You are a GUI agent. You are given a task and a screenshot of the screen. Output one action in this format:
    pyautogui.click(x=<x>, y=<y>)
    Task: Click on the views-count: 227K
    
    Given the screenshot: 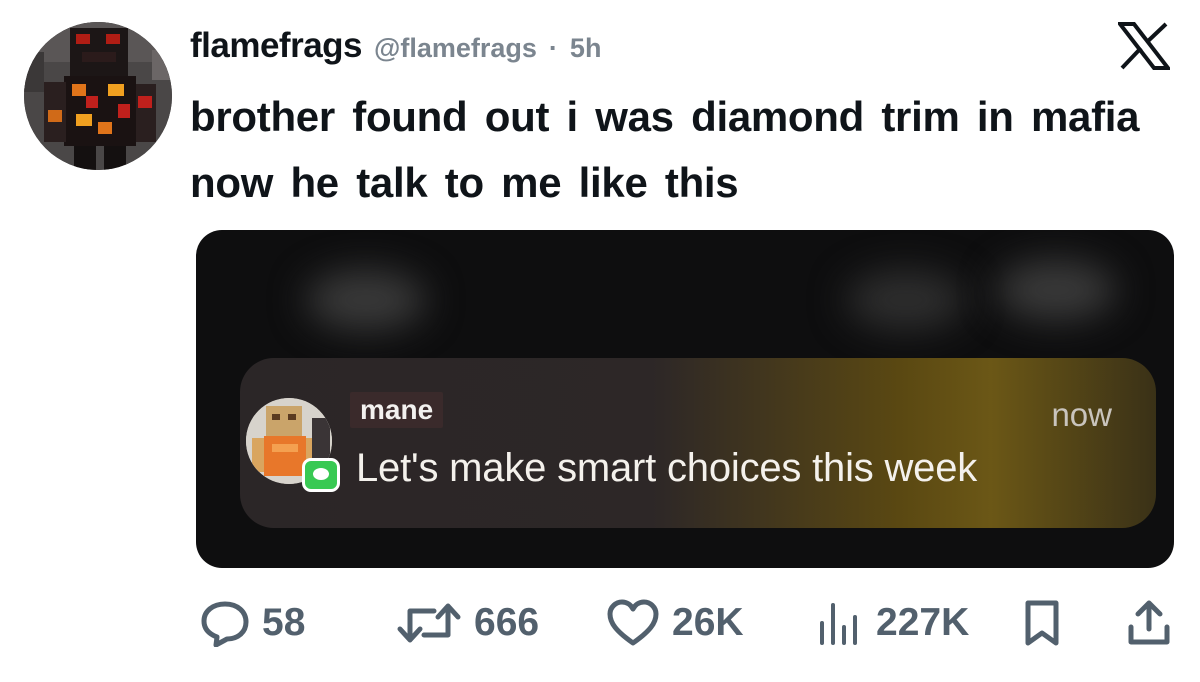 What is the action you would take?
    pyautogui.click(x=923, y=622)
    